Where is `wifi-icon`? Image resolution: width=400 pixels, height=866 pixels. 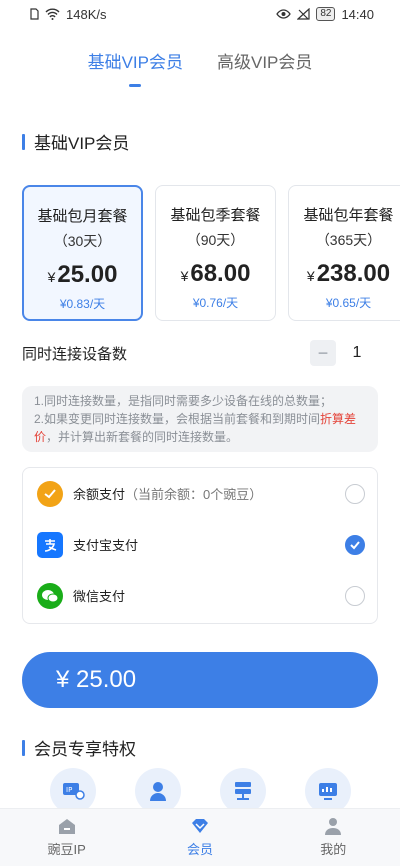
wifi-icon is located at coordinates (52, 14).